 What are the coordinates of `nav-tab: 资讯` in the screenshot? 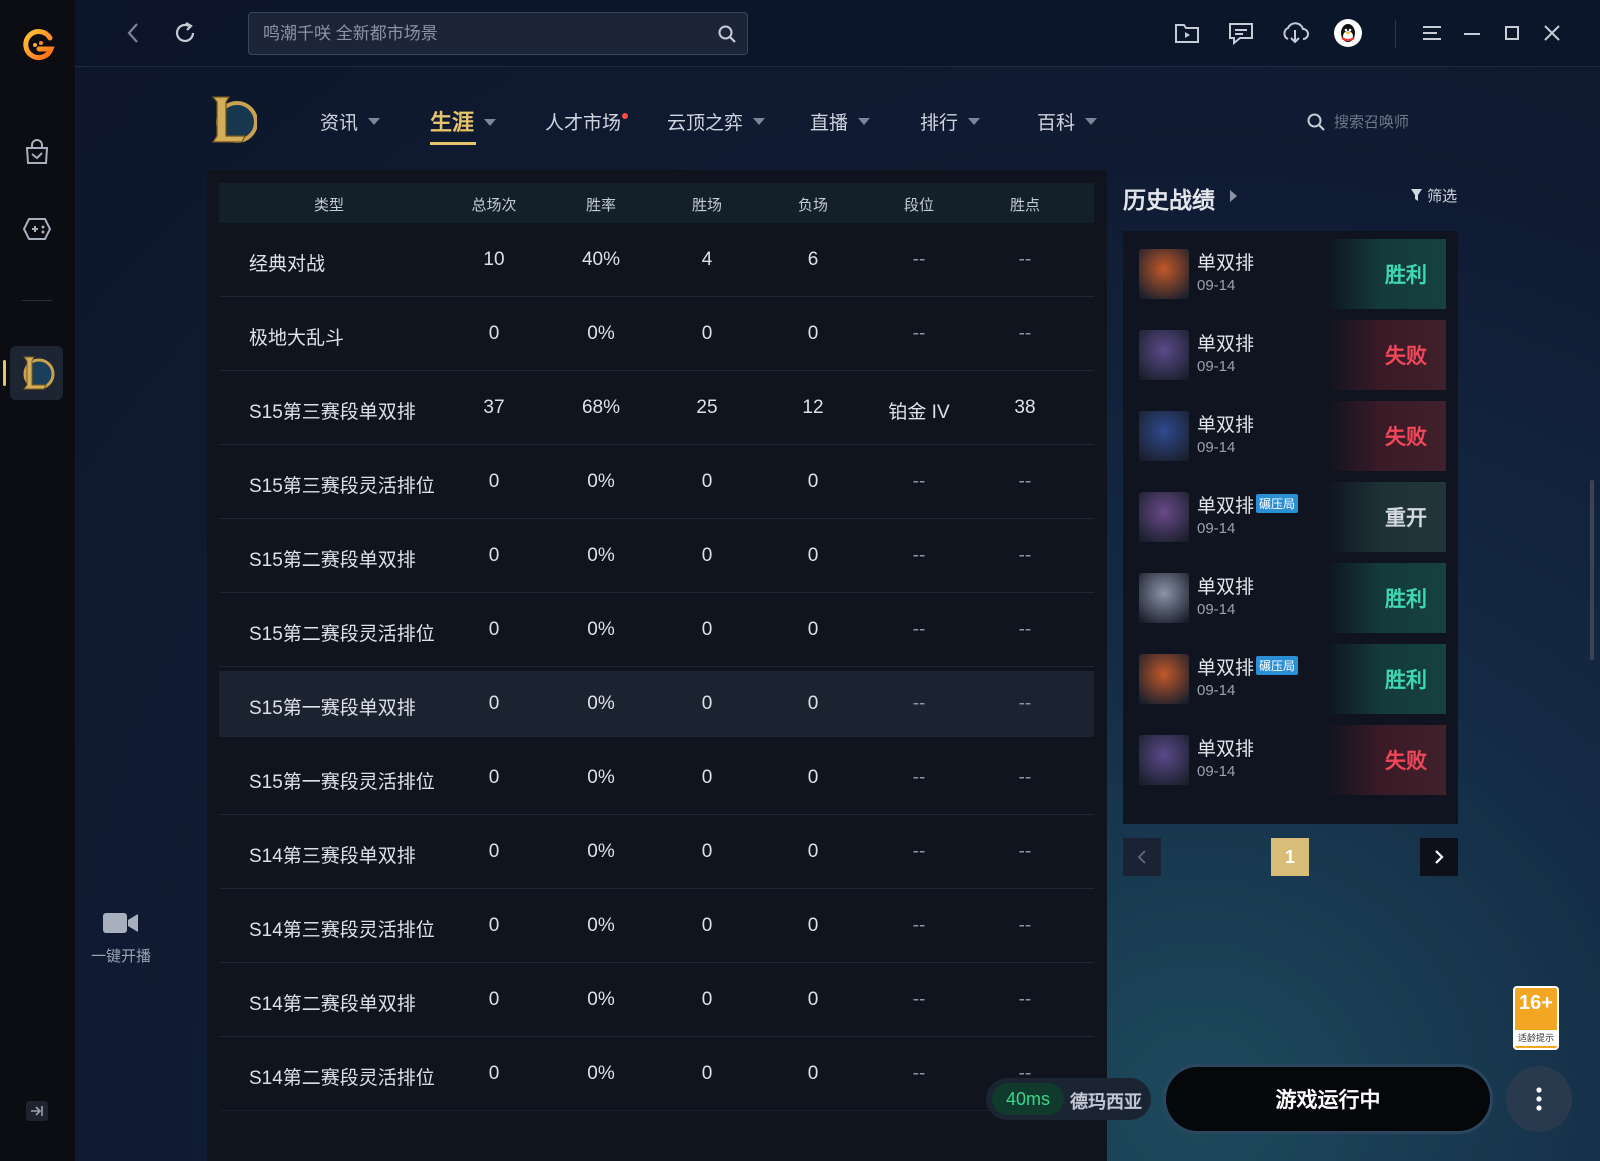 It's located at (350, 121).